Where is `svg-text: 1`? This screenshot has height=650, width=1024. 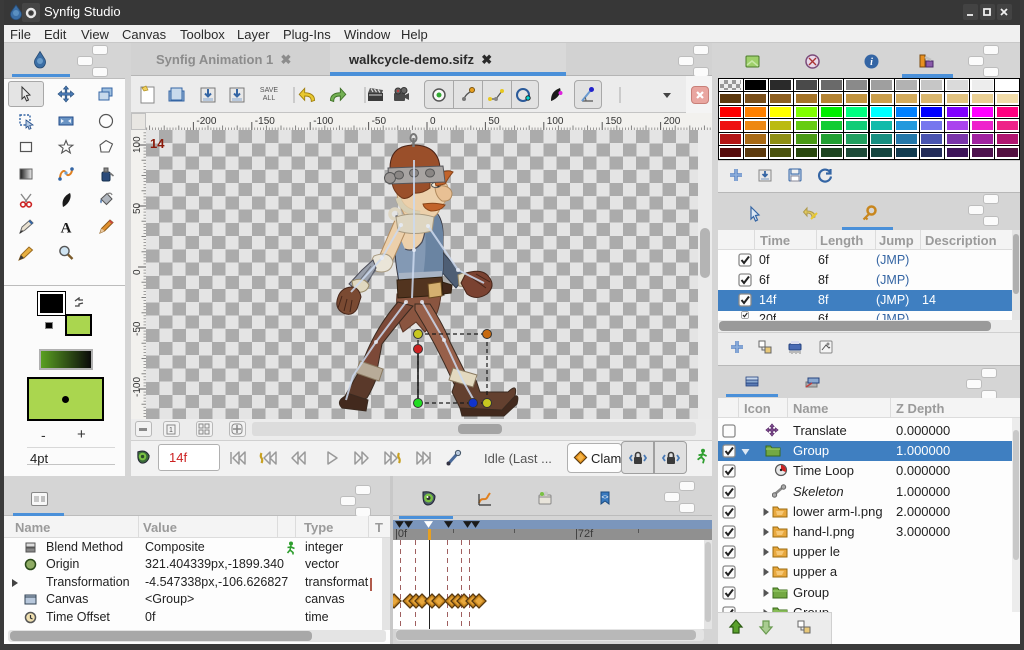
svg-text: 1 is located at coordinates (171, 430).